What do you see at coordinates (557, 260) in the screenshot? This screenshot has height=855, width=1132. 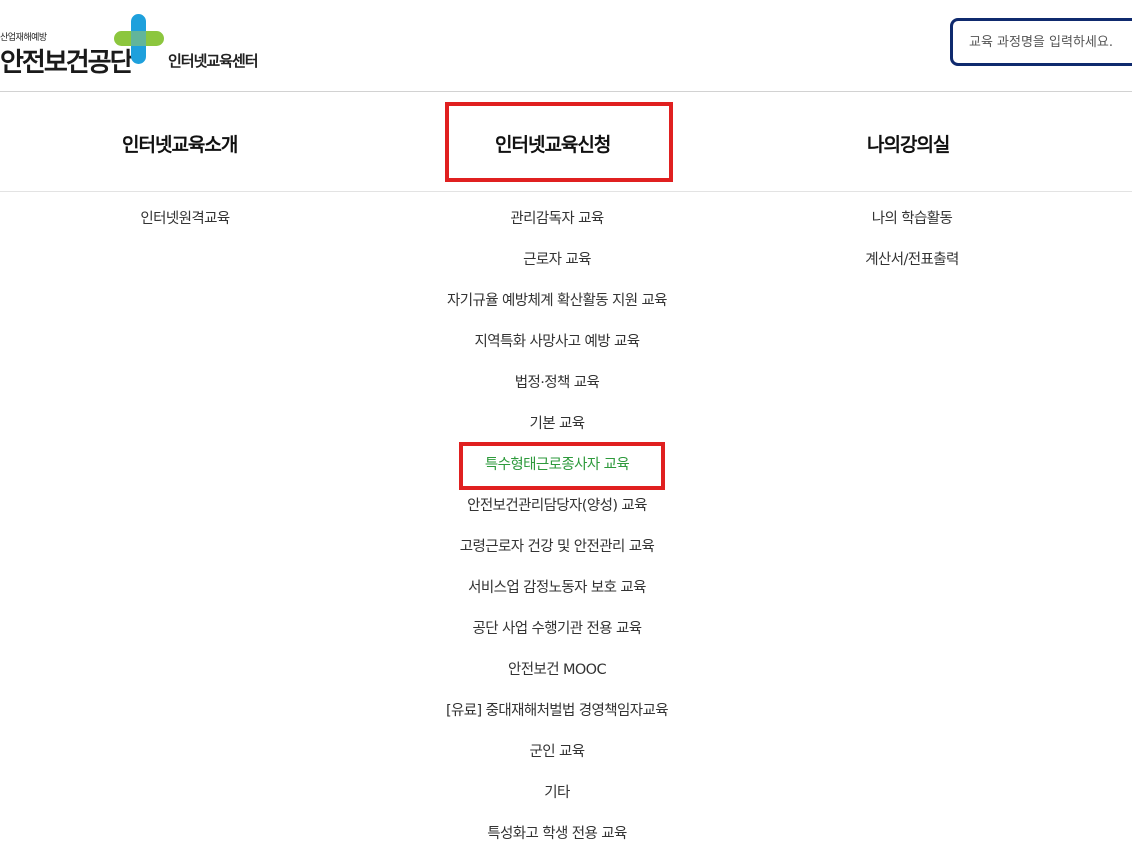 I see `submenu-item: 근로자 교육` at bounding box center [557, 260].